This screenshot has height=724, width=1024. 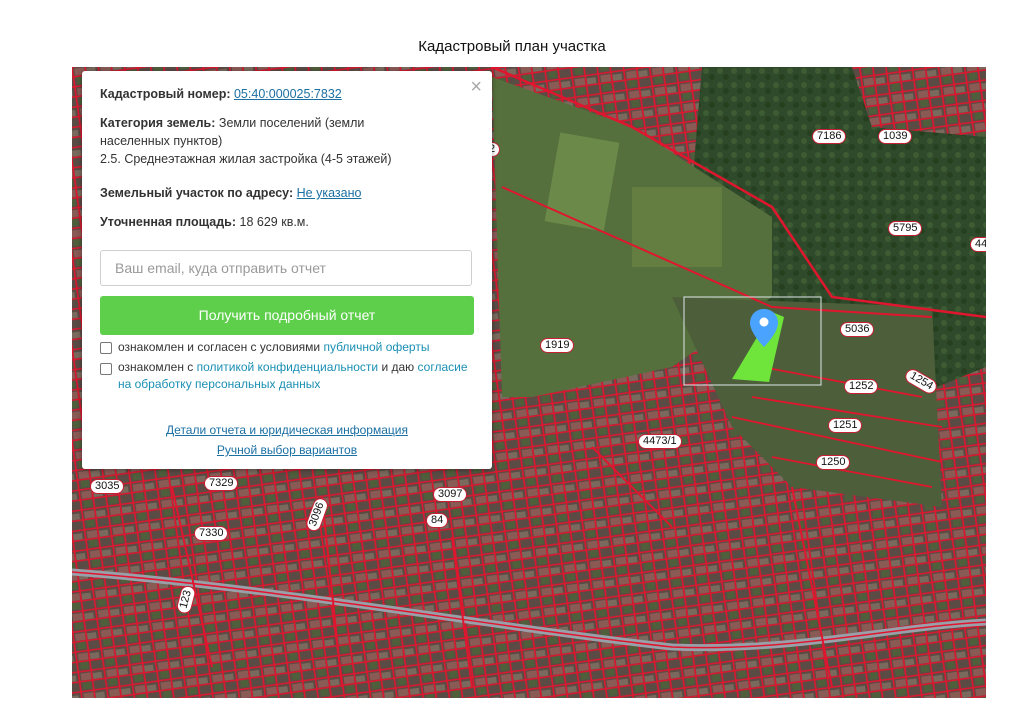 I want to click on parcel-label: 3097, so click(x=450, y=494).